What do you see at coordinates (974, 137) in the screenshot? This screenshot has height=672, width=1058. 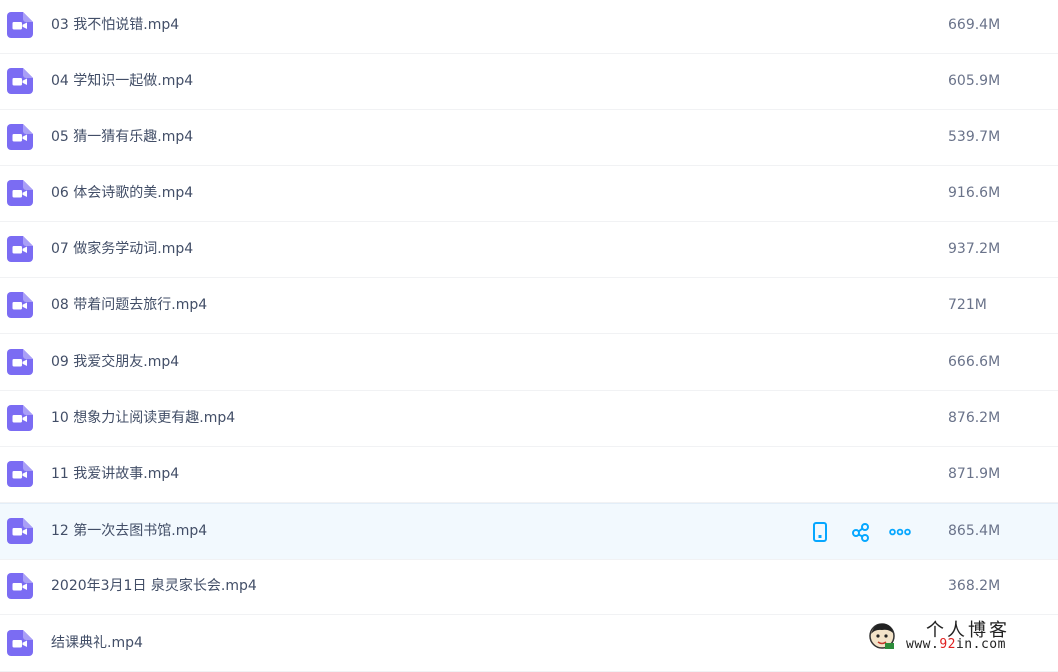 I see `file-size: 539.7M` at bounding box center [974, 137].